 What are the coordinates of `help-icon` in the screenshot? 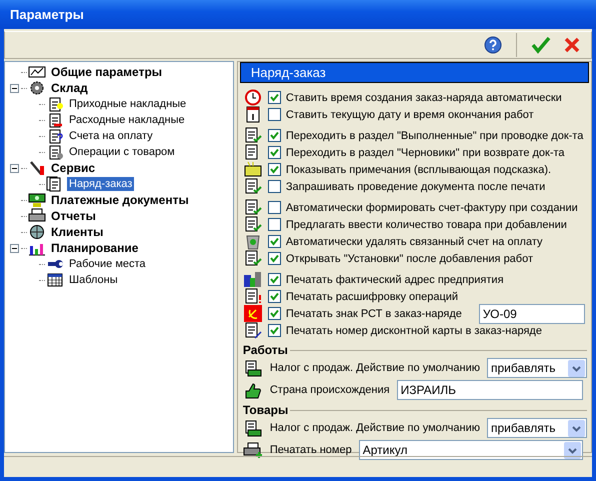 It's located at (493, 45).